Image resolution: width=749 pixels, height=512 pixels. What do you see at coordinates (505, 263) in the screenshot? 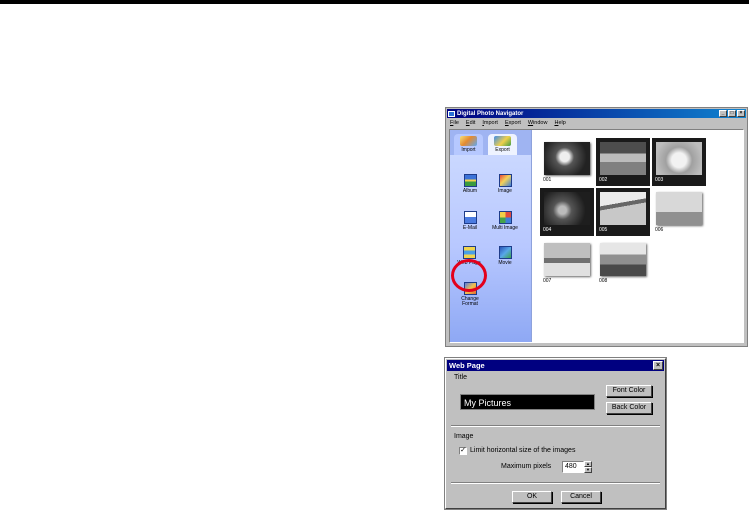
I see `nav-item-movie-label: Movie` at bounding box center [505, 263].